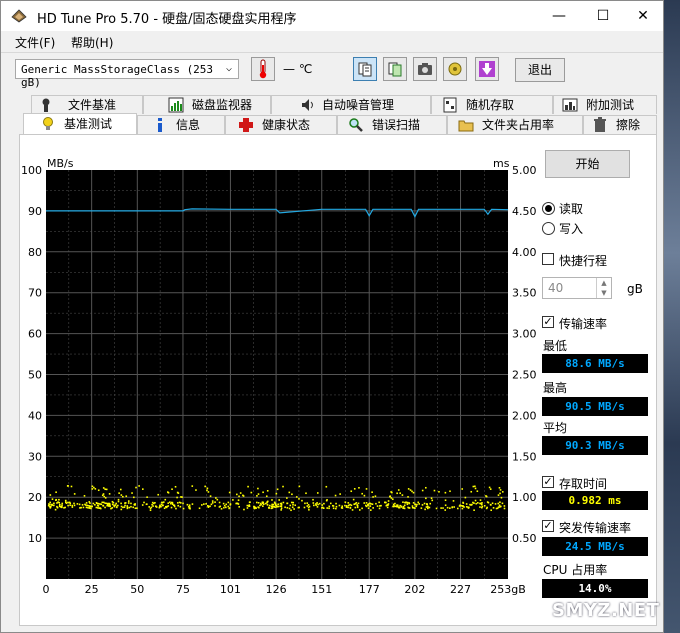  Describe the element at coordinates (603, 293) in the screenshot. I see `chevron-down-icon: ▼` at that location.